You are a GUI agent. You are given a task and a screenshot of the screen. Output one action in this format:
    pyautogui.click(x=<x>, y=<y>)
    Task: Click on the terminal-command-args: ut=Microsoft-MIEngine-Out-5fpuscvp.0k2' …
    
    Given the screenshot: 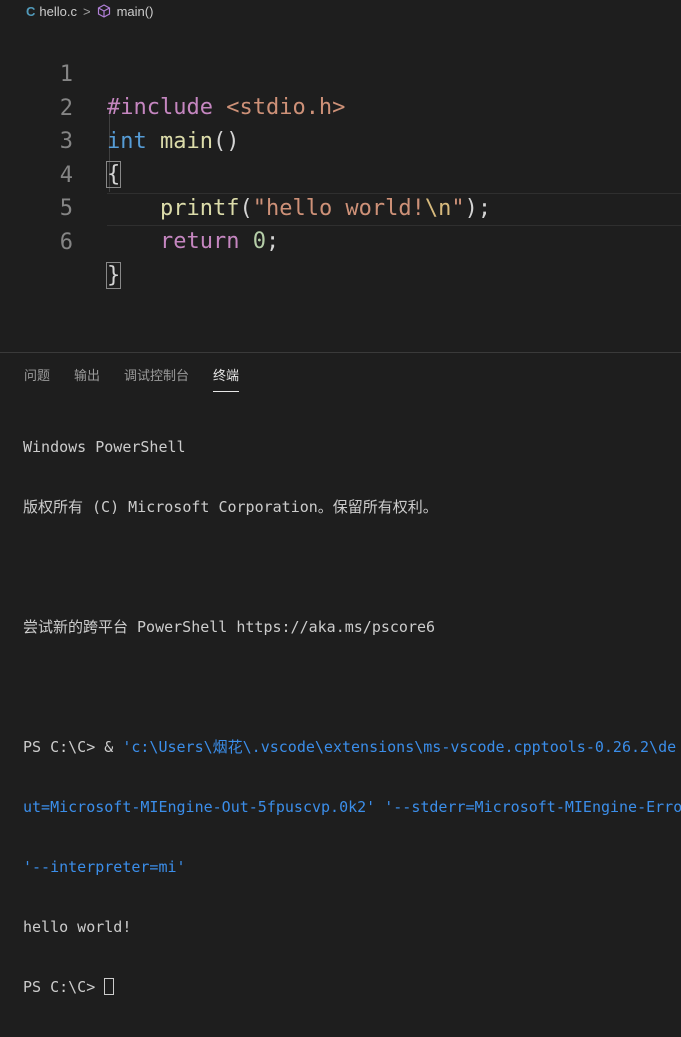 What is the action you would take?
    pyautogui.click(x=352, y=807)
    